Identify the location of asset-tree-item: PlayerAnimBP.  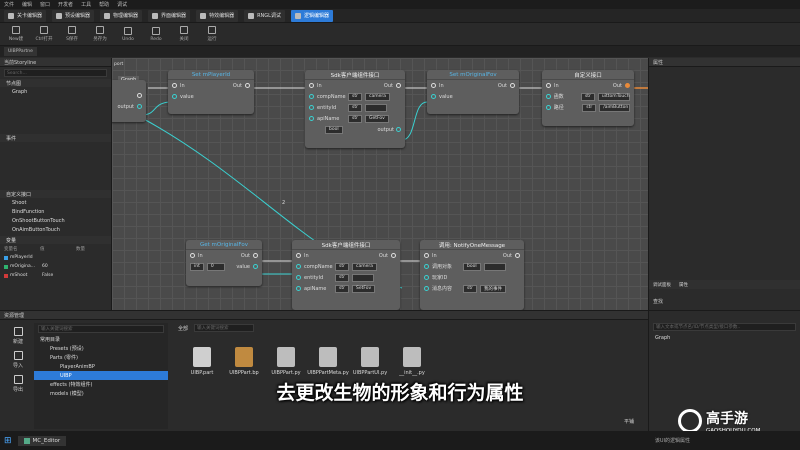
(101, 366).